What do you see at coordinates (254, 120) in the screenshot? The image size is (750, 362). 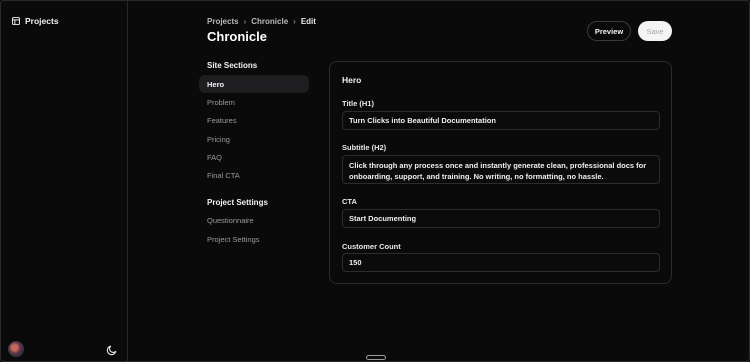 I see `nav-item-features: Features` at bounding box center [254, 120].